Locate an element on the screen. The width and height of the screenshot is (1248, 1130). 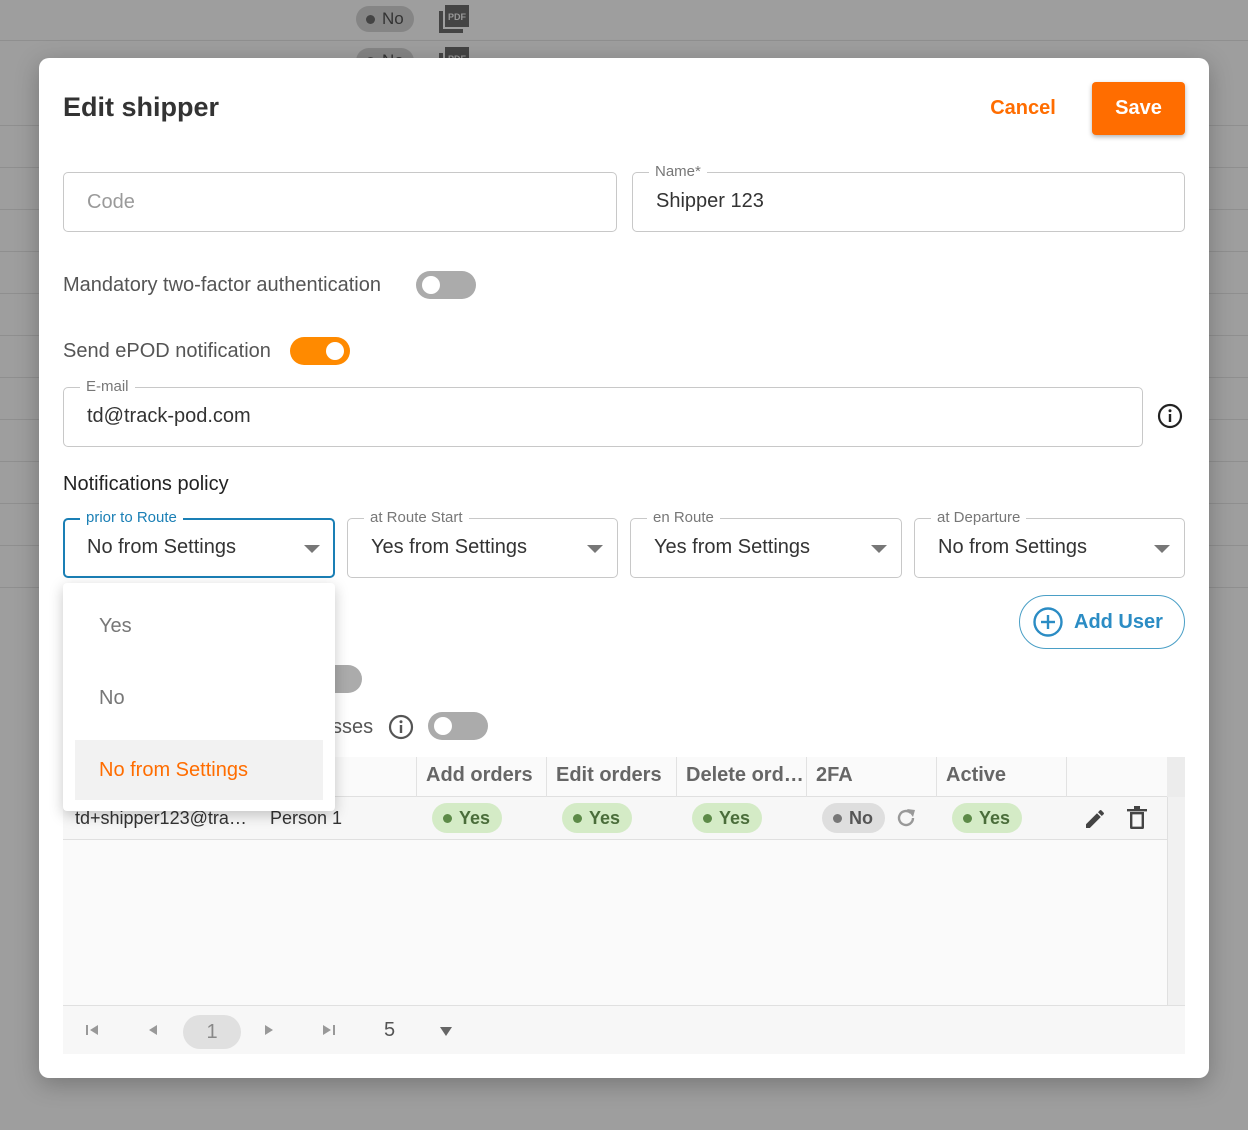
addresses-toggle is located at coordinates (458, 726).